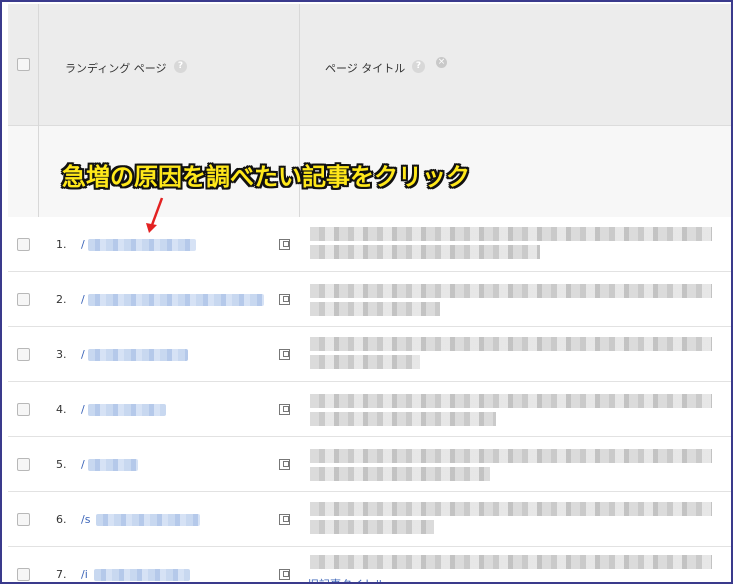  I want to click on table-row: 4. /, so click(369, 409).